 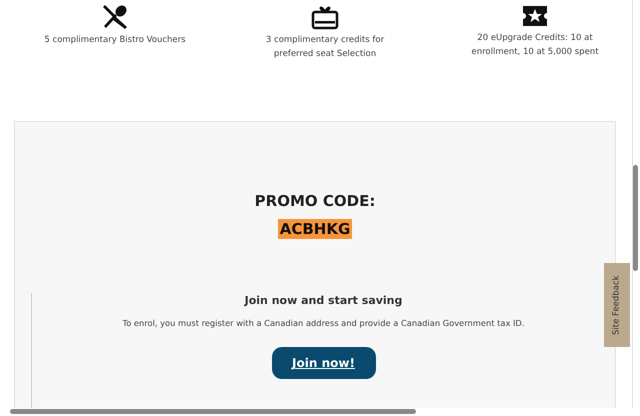 What do you see at coordinates (535, 16) in the screenshot?
I see `ticket-star-icon` at bounding box center [535, 16].